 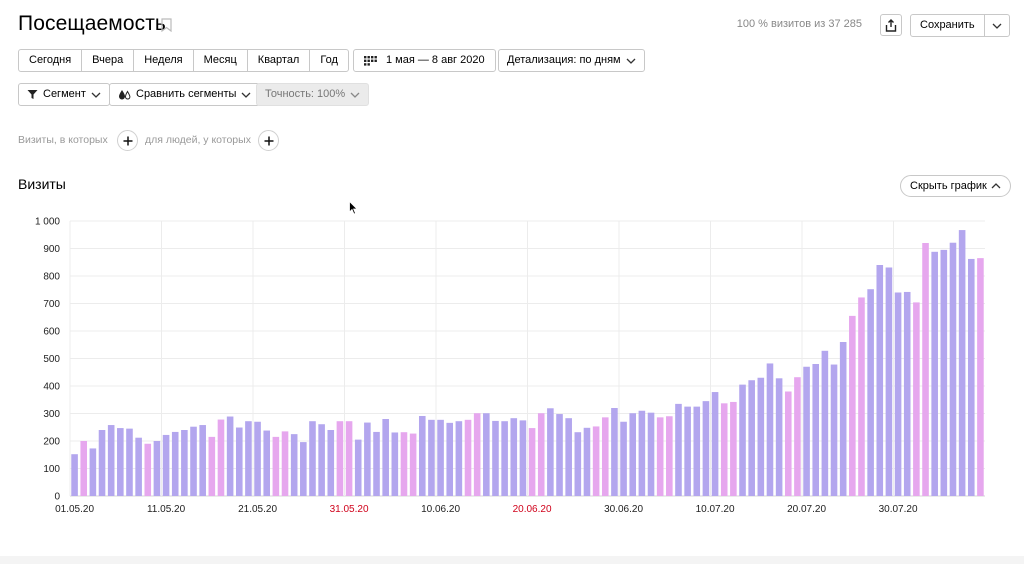 What do you see at coordinates (948, 25) in the screenshot?
I see `save-button: Сохранить` at bounding box center [948, 25].